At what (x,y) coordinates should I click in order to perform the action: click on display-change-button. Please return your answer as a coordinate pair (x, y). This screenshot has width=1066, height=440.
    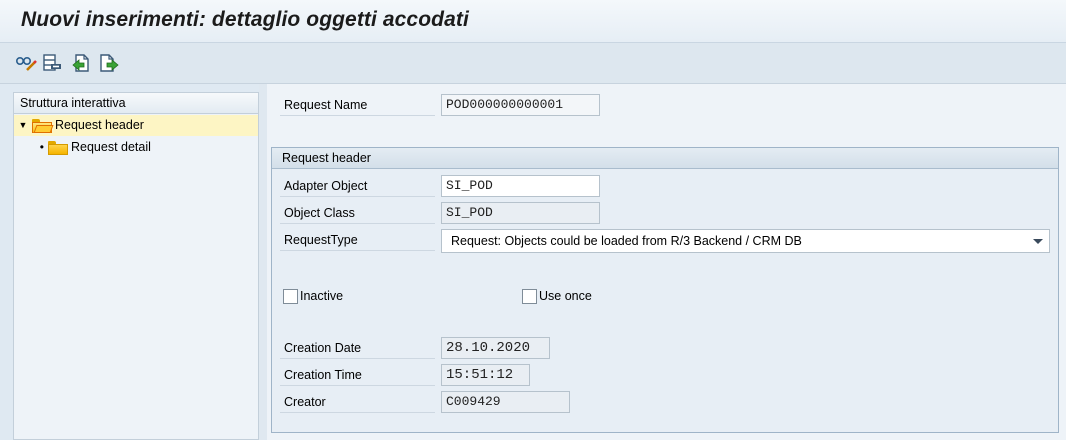
    Looking at the image, I should click on (26, 63).